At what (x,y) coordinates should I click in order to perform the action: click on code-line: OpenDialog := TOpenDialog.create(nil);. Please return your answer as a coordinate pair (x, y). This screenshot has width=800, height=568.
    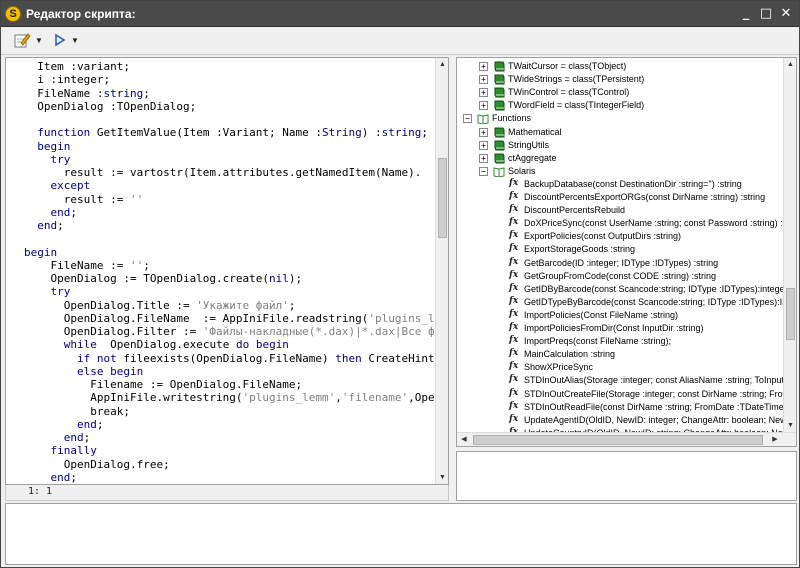
    Looking at the image, I should click on (163, 278).